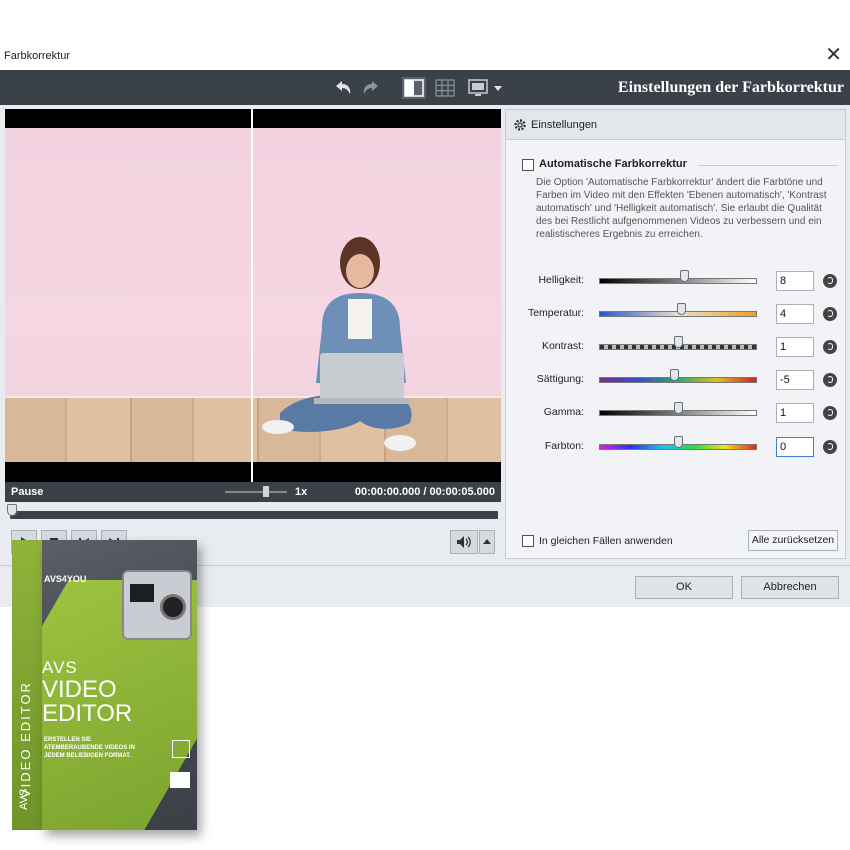 The height and width of the screenshot is (850, 850). I want to click on slider-row-saettigung: Sättigung: -5, so click(675, 380).